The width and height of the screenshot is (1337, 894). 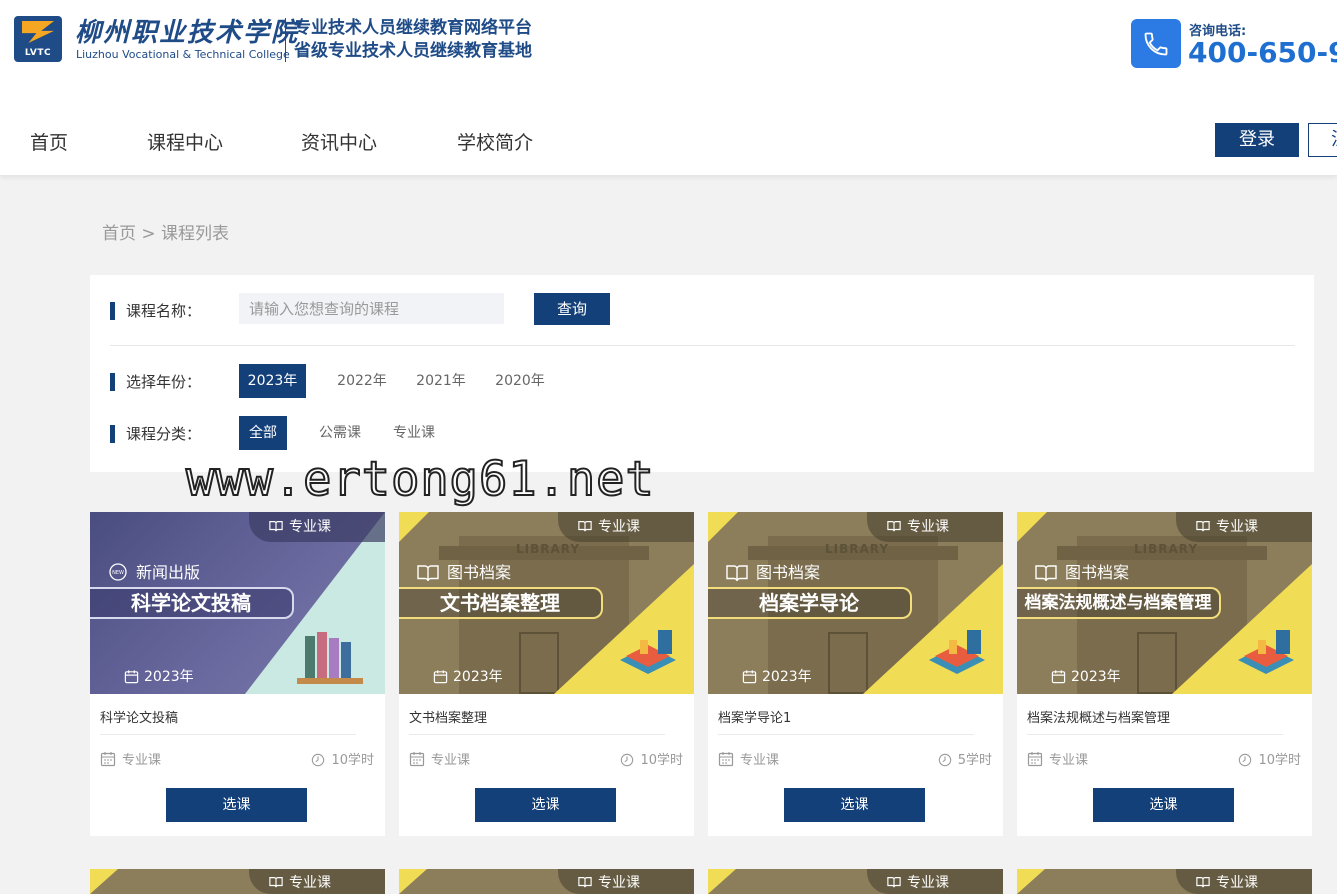 I want to click on course-banner-title: 科学论文投稿, so click(x=192, y=603).